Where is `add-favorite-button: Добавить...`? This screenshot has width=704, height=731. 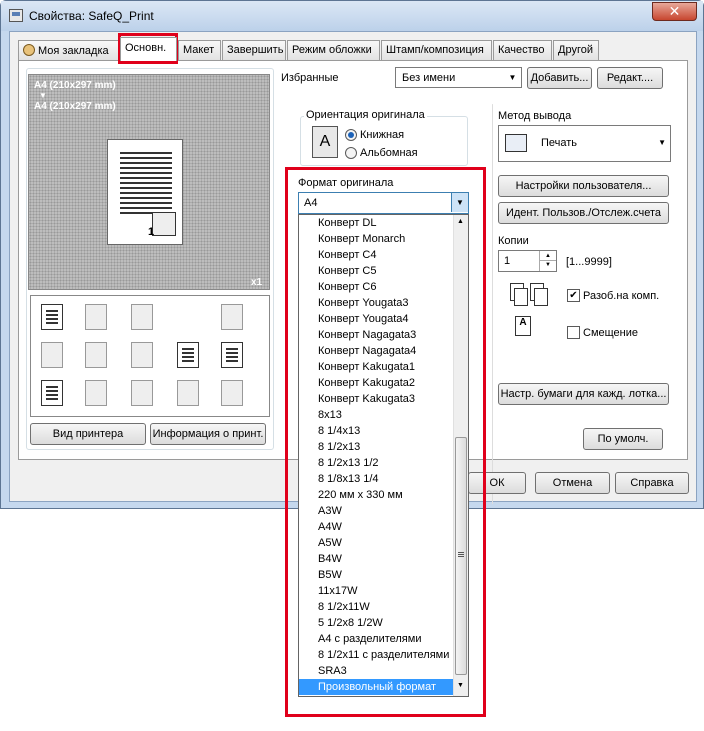 add-favorite-button: Добавить... is located at coordinates (559, 78).